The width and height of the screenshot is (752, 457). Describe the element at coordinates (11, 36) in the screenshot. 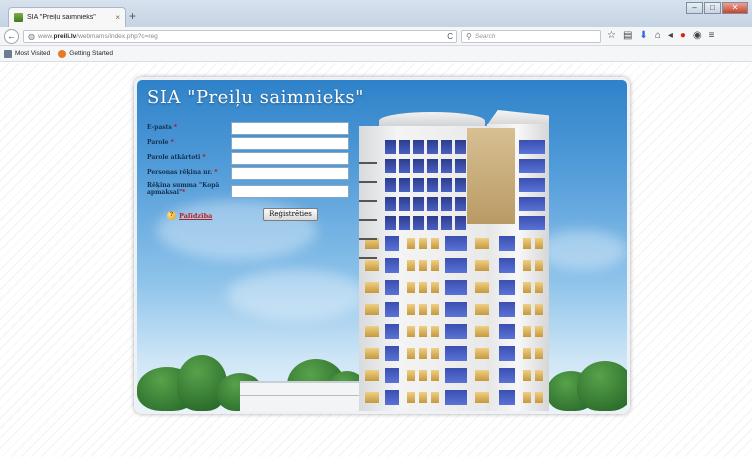

I see `back-button: ←` at that location.